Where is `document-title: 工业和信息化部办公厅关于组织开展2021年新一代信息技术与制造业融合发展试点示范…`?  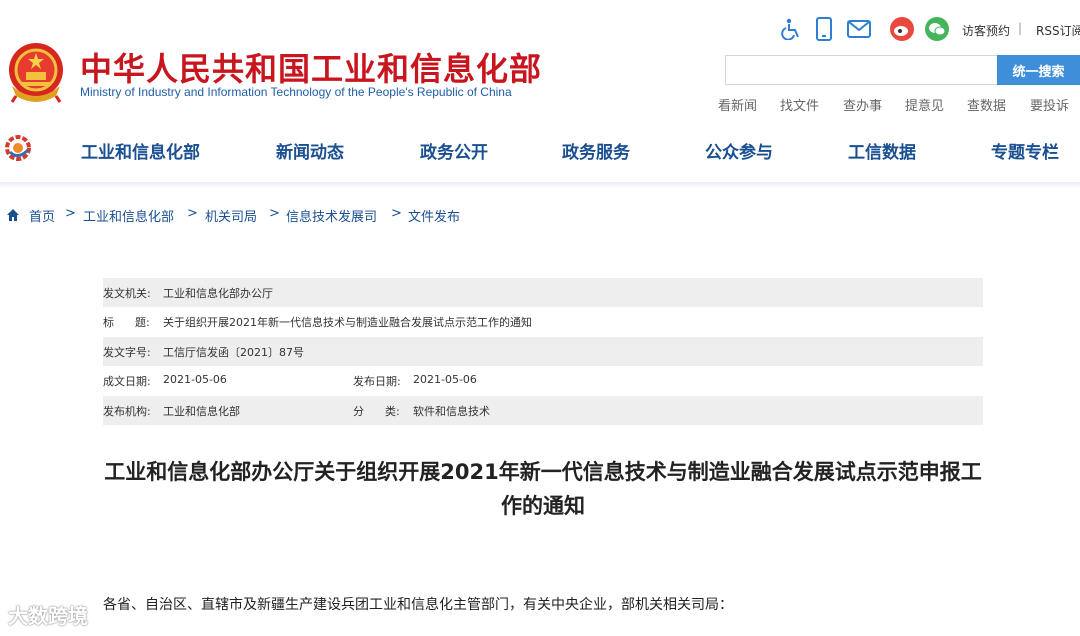
document-title: 工业和信息化部办公厅关于组织开展2021年新一代信息技术与制造业融合发展试点示范… is located at coordinates (543, 489).